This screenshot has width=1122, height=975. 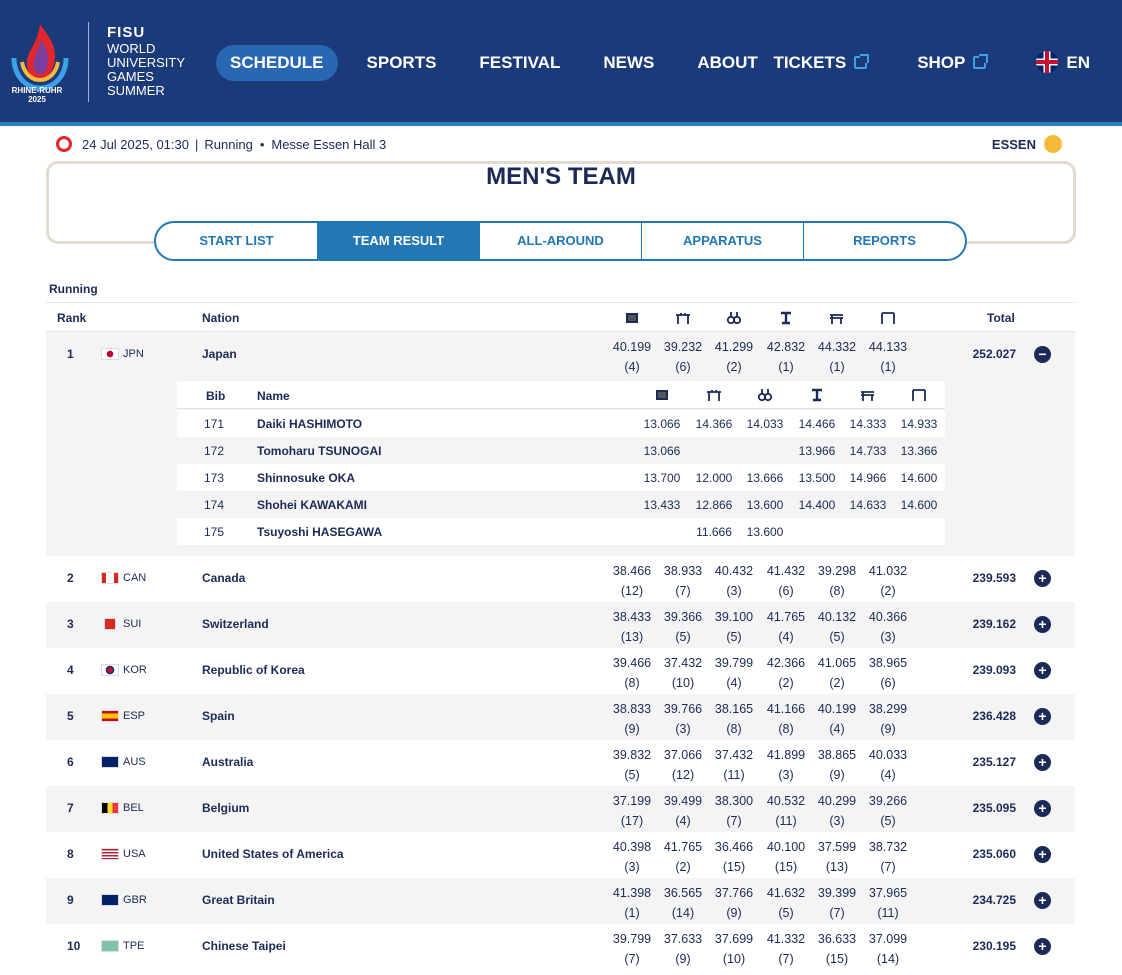 What do you see at coordinates (919, 478) in the screenshot?
I see `athlete-score: 14.600` at bounding box center [919, 478].